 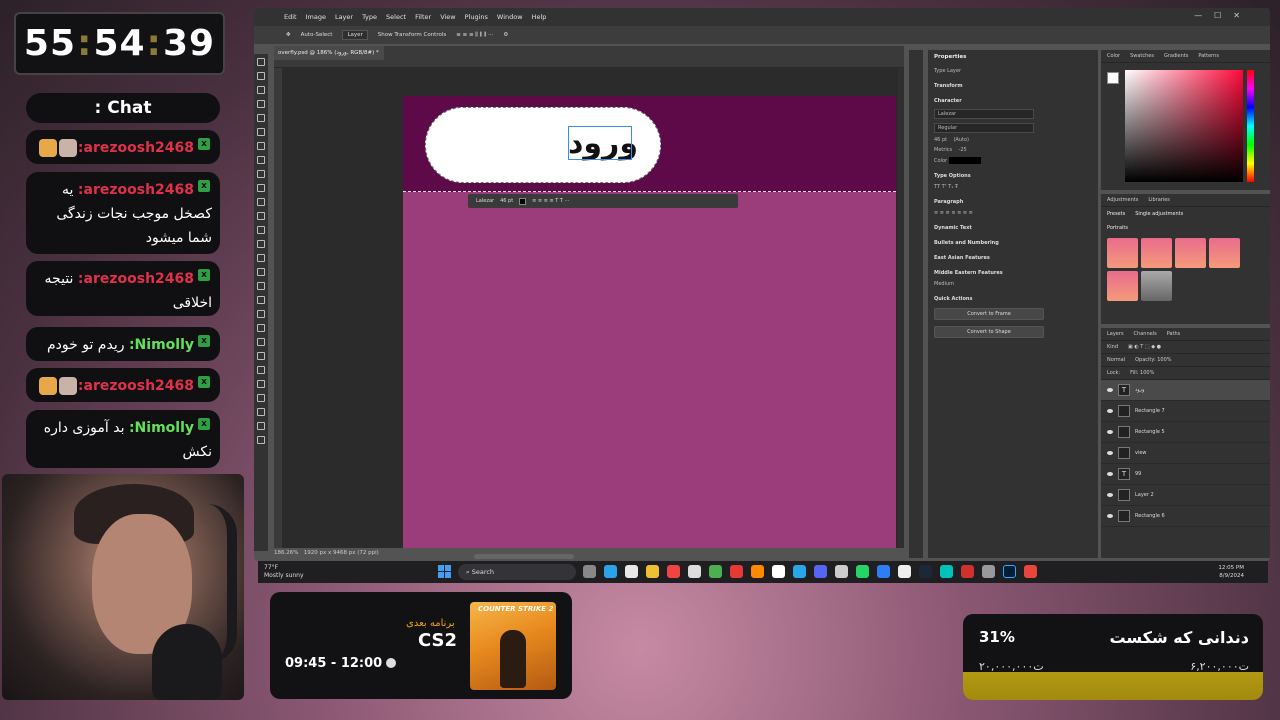 What do you see at coordinates (1150, 411) in the screenshot?
I see `layer-name: Rectangle 7` at bounding box center [1150, 411].